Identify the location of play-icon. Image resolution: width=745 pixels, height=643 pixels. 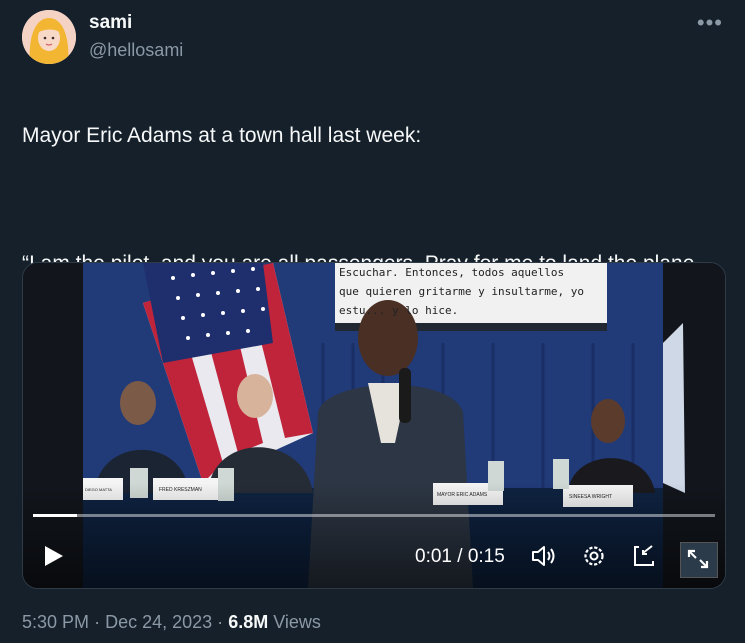
(53, 556).